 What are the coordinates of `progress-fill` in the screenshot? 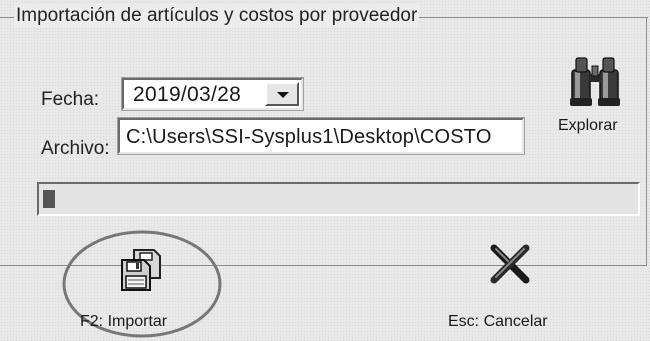 It's located at (49, 199).